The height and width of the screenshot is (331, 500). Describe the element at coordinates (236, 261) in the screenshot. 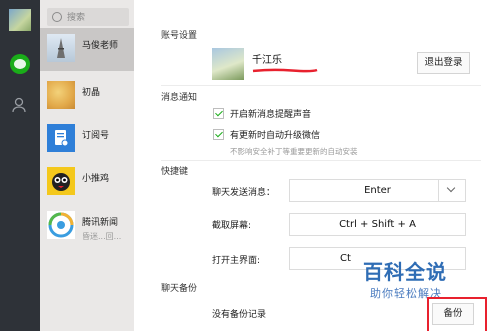

I see `open-main-label: 打开主界面:` at that location.